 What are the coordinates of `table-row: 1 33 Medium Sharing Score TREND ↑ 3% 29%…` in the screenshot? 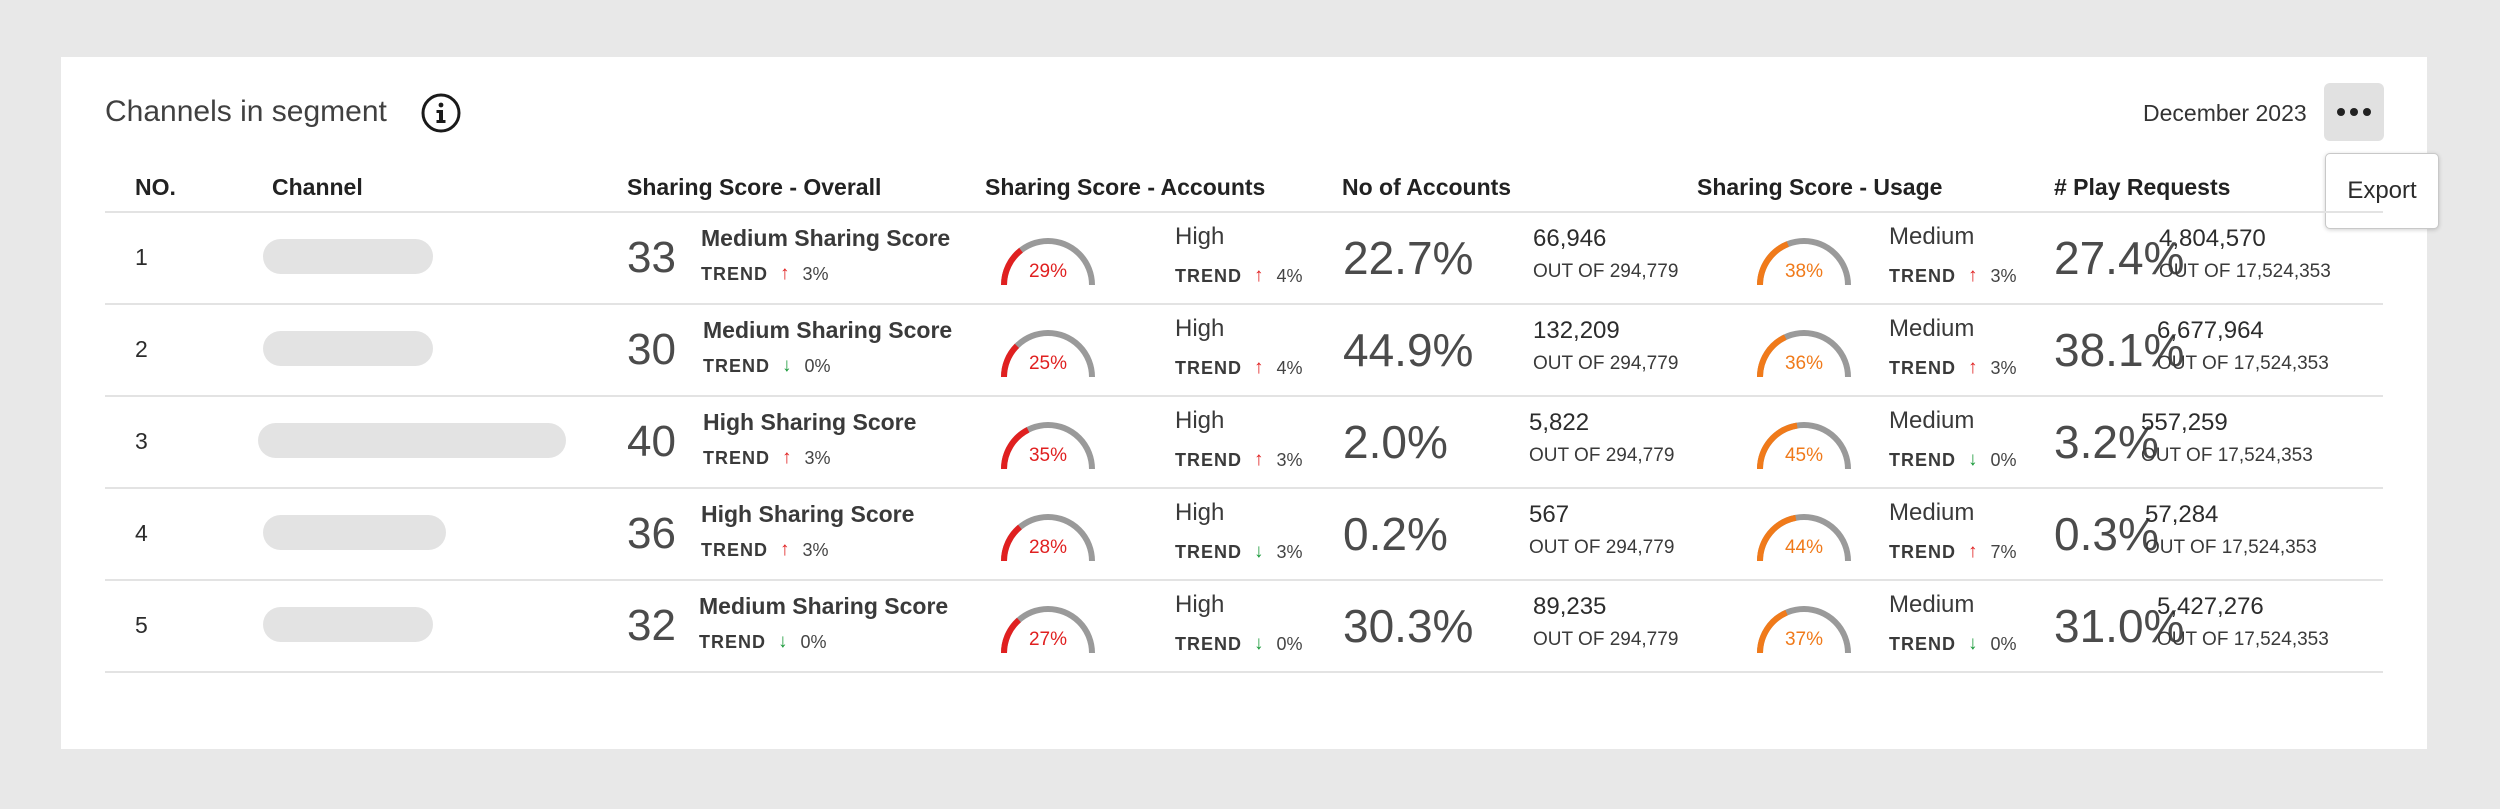 It's located at (1244, 259).